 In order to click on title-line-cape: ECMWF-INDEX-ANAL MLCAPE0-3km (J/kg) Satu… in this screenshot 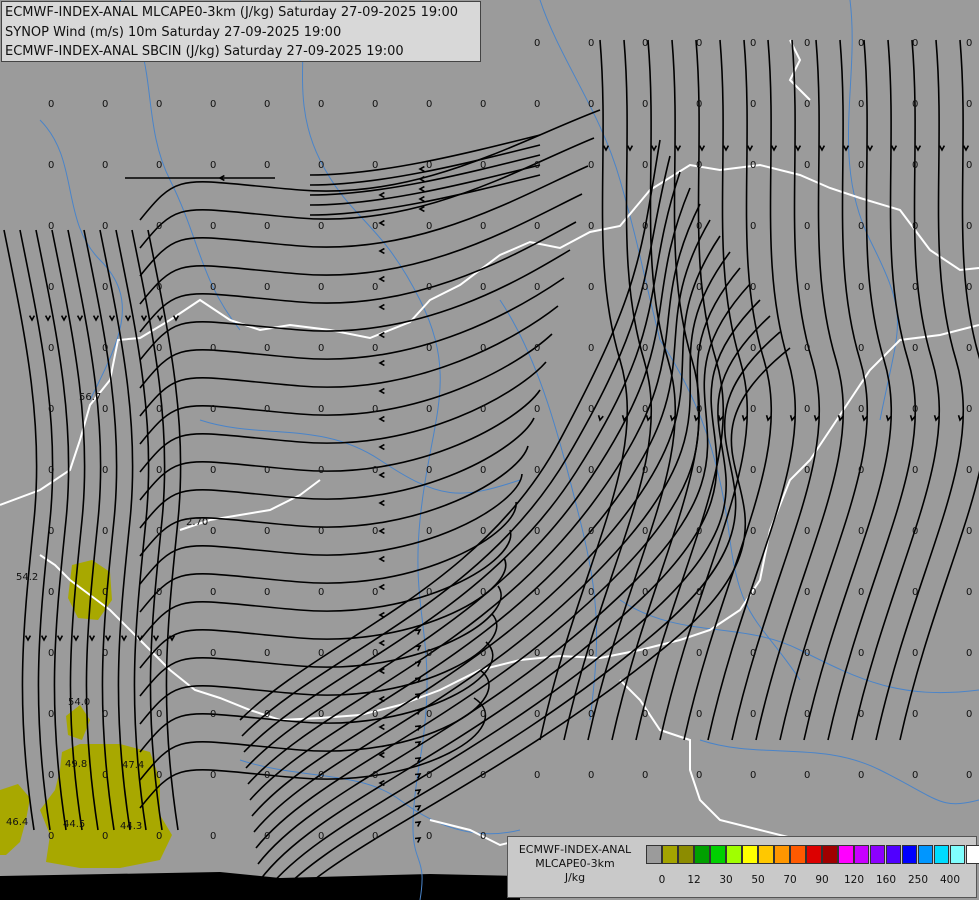, I will do `click(232, 12)`.